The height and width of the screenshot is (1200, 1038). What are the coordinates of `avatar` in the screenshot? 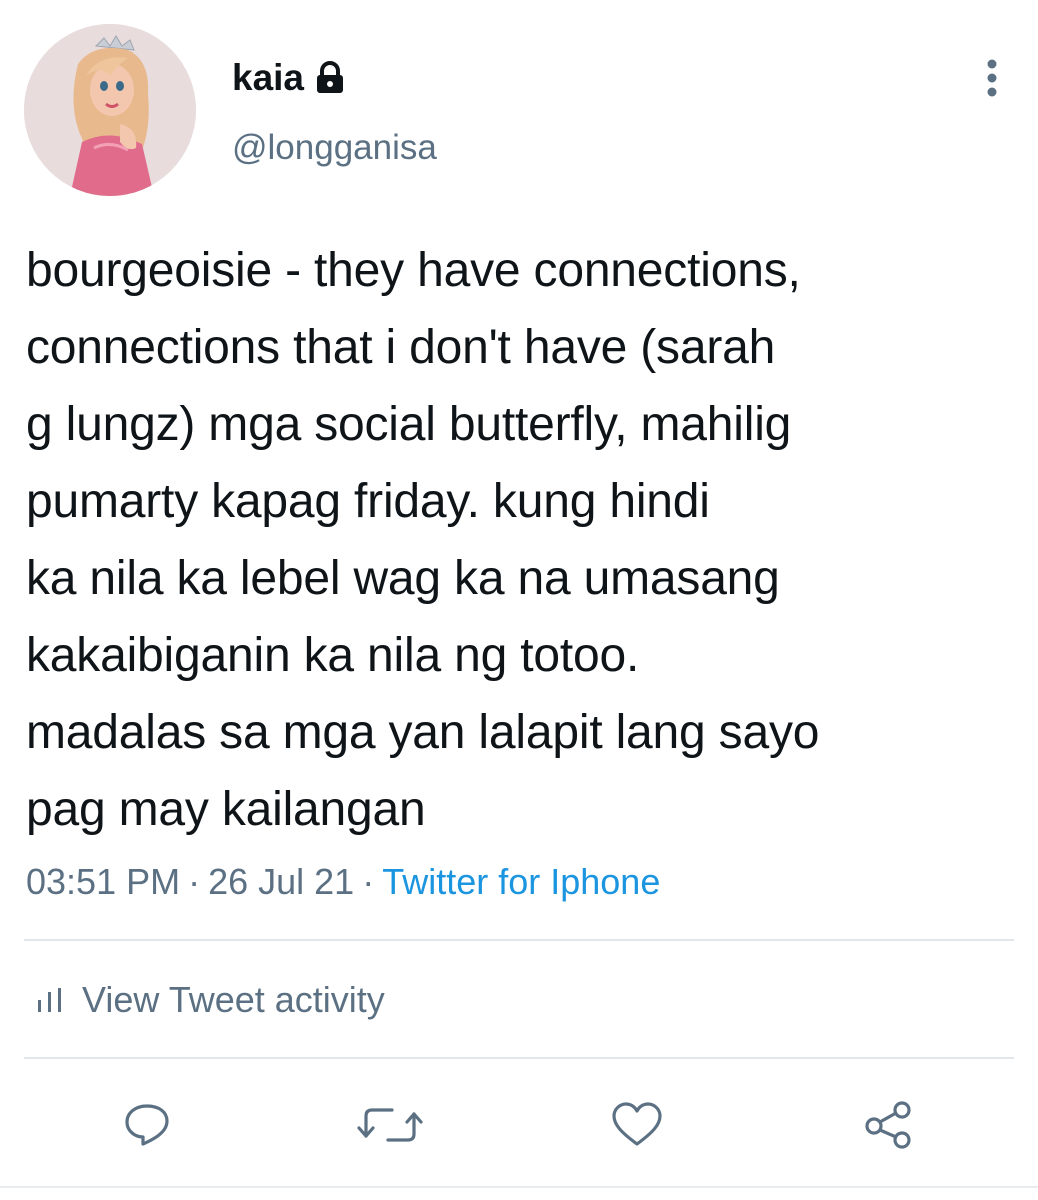 It's located at (110, 110).